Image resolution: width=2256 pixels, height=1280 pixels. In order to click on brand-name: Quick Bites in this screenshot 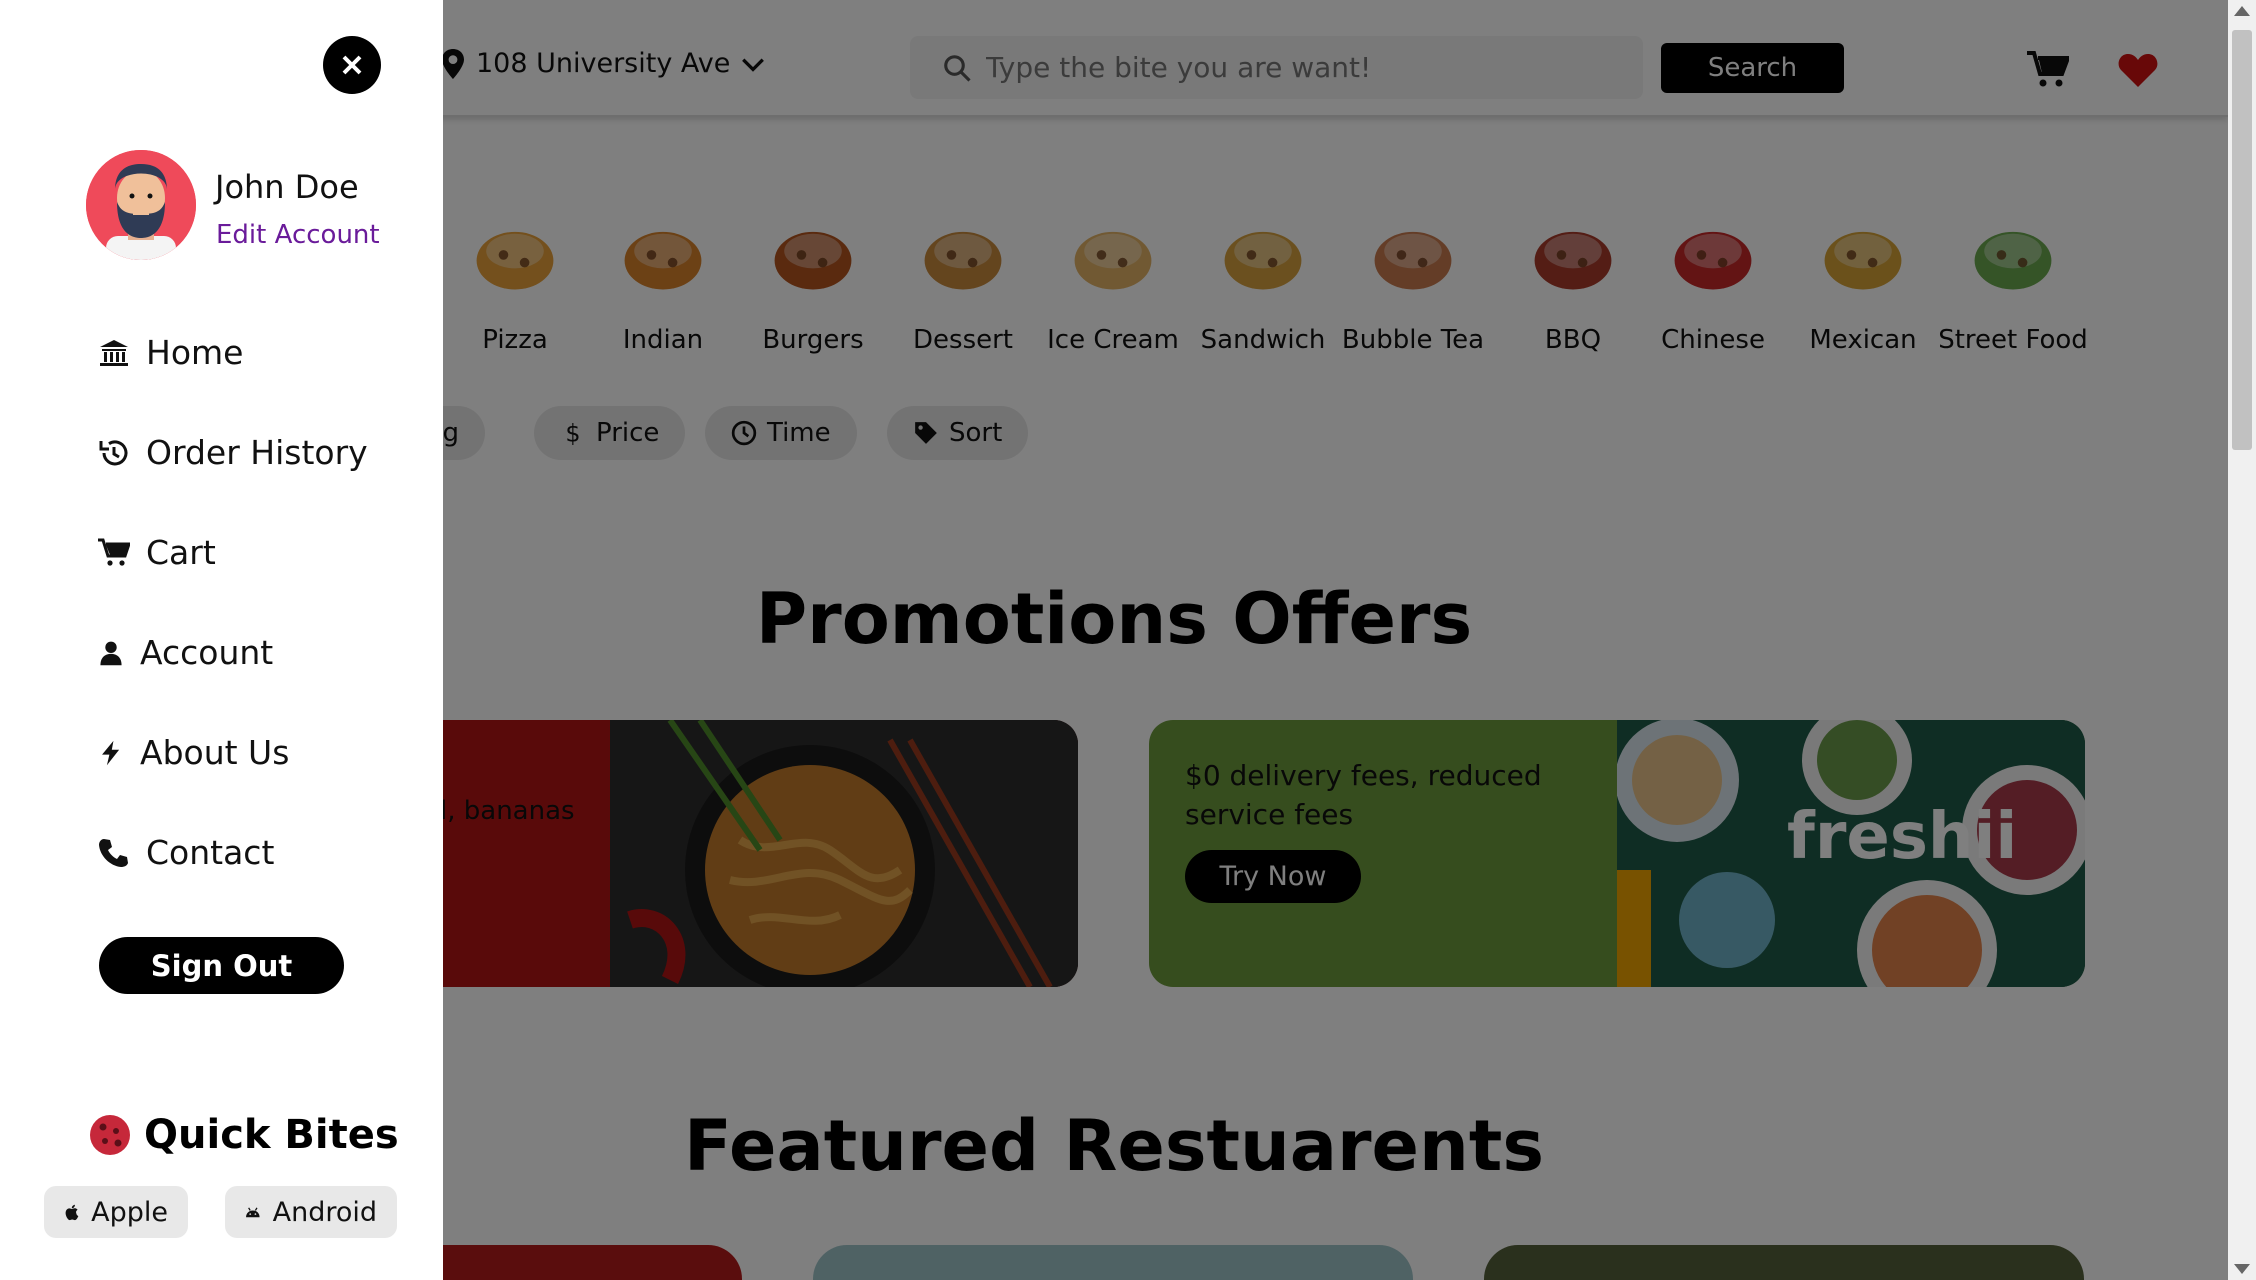, I will do `click(271, 1135)`.